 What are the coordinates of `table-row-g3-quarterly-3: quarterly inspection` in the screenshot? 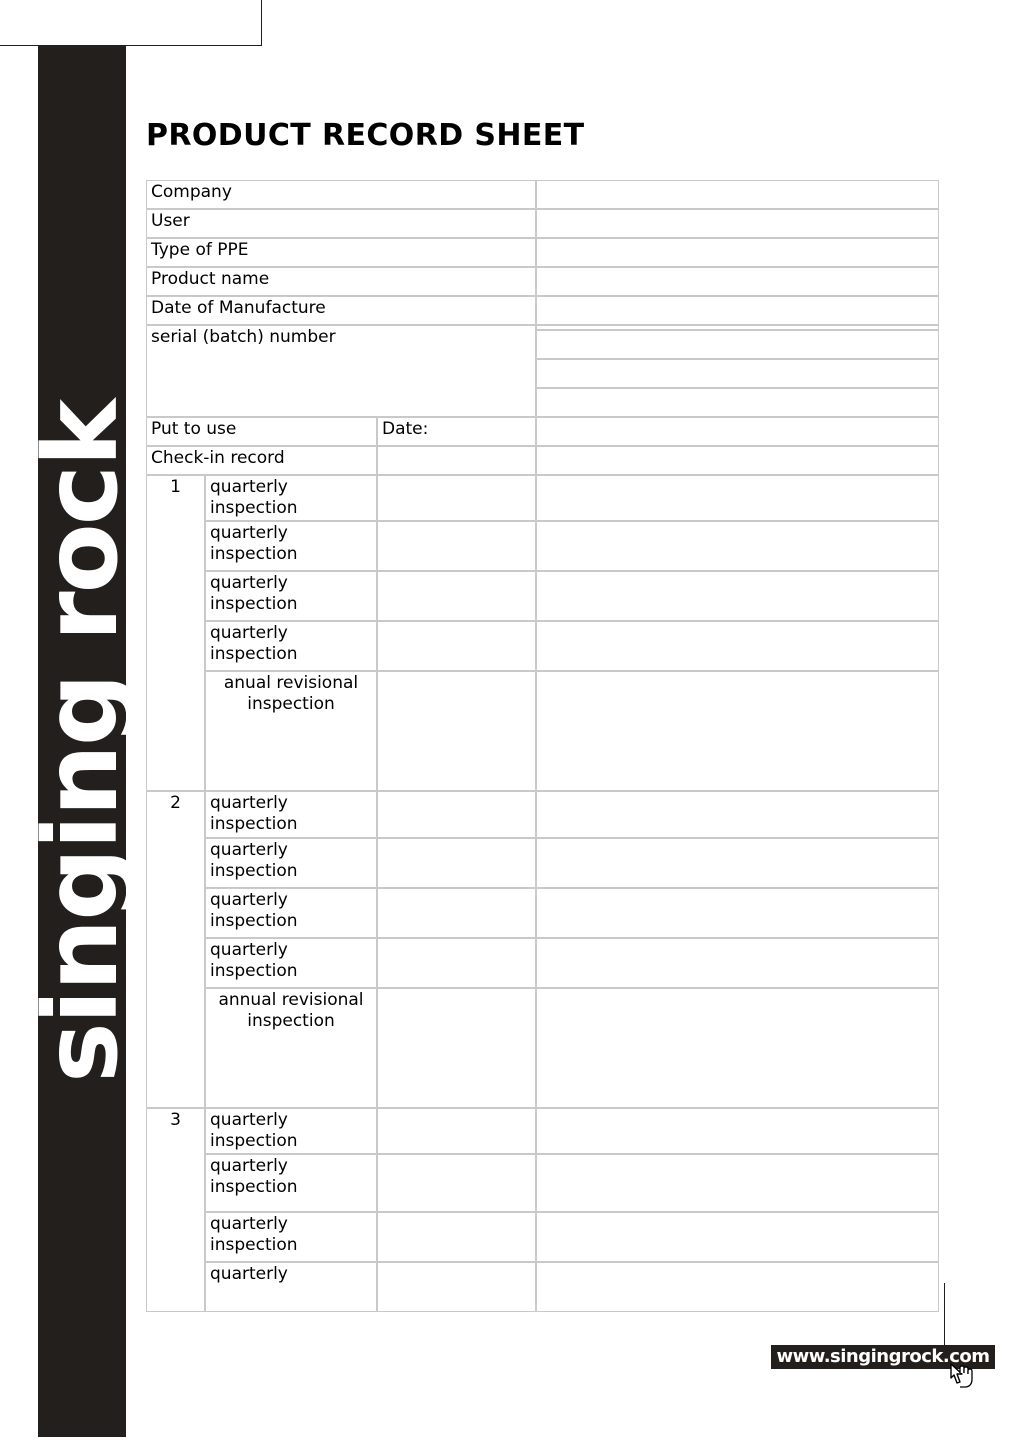 It's located at (543, 1237).